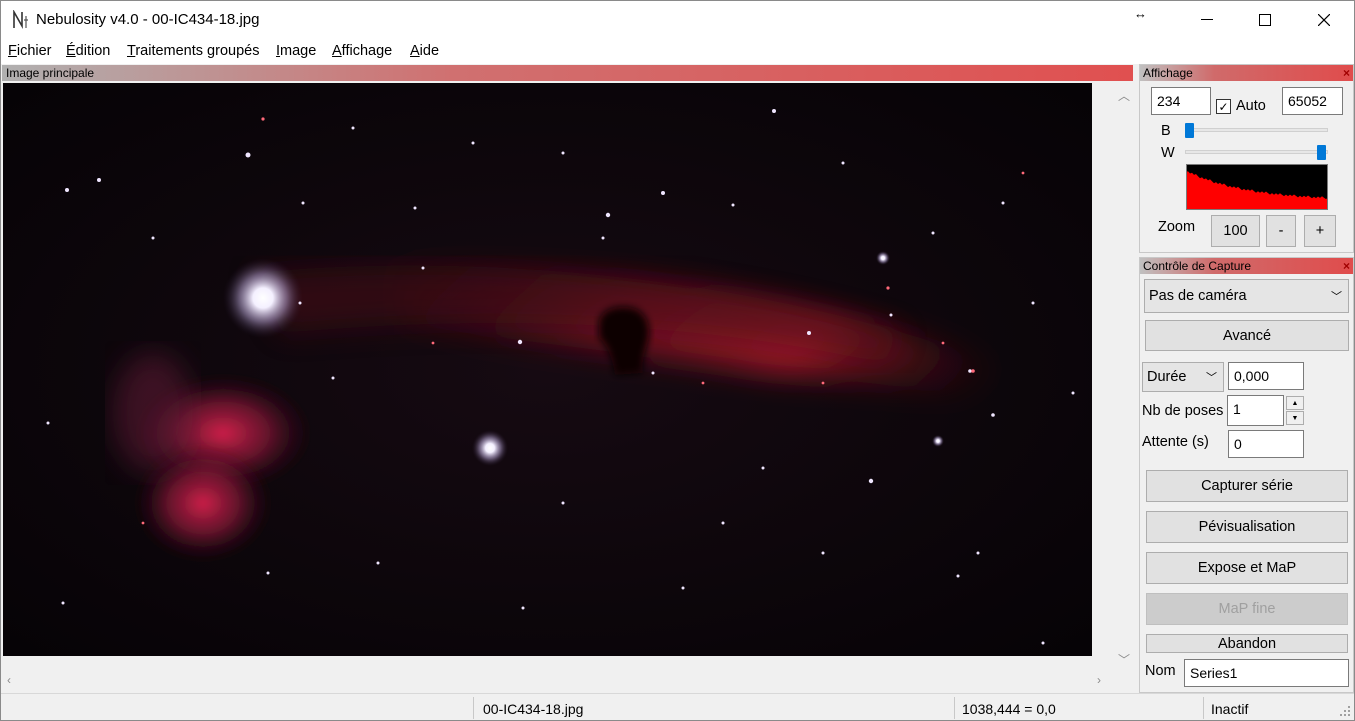 This screenshot has width=1355, height=721. Describe the element at coordinates (1255, 410) in the screenshot. I see `nb-poses-input: 1` at that location.